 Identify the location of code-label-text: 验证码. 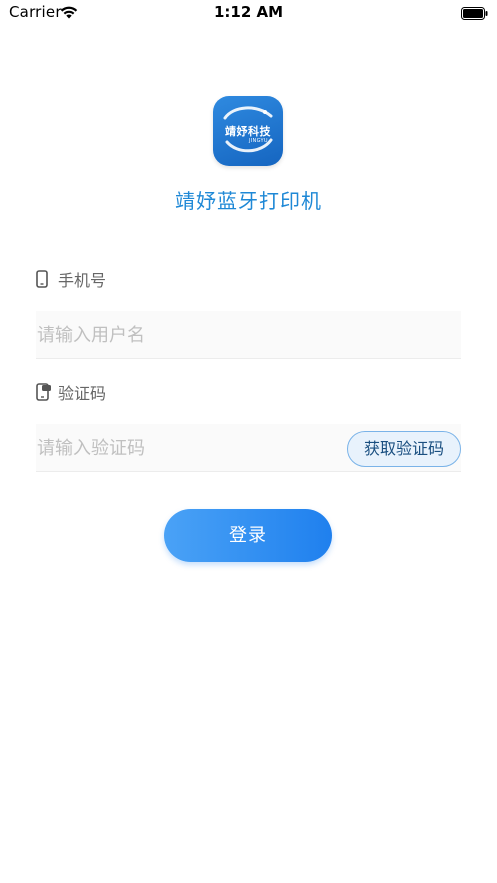
(82, 393).